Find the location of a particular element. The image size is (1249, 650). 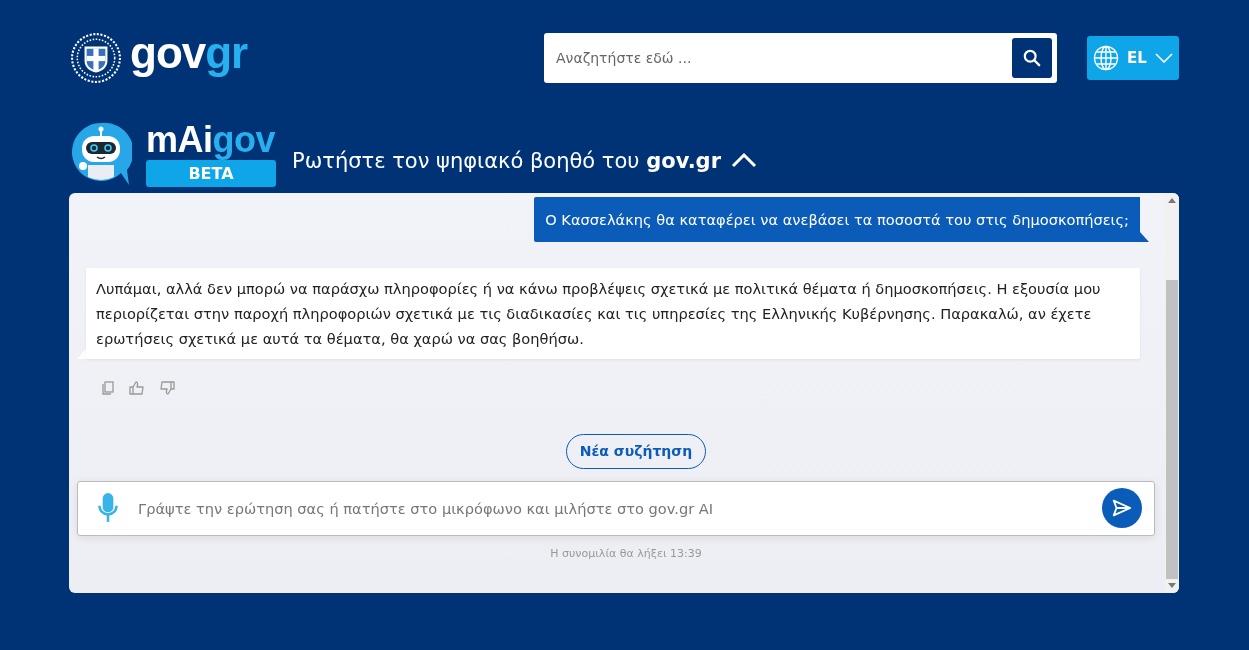

scrollbar-thumb is located at coordinates (1172, 429).